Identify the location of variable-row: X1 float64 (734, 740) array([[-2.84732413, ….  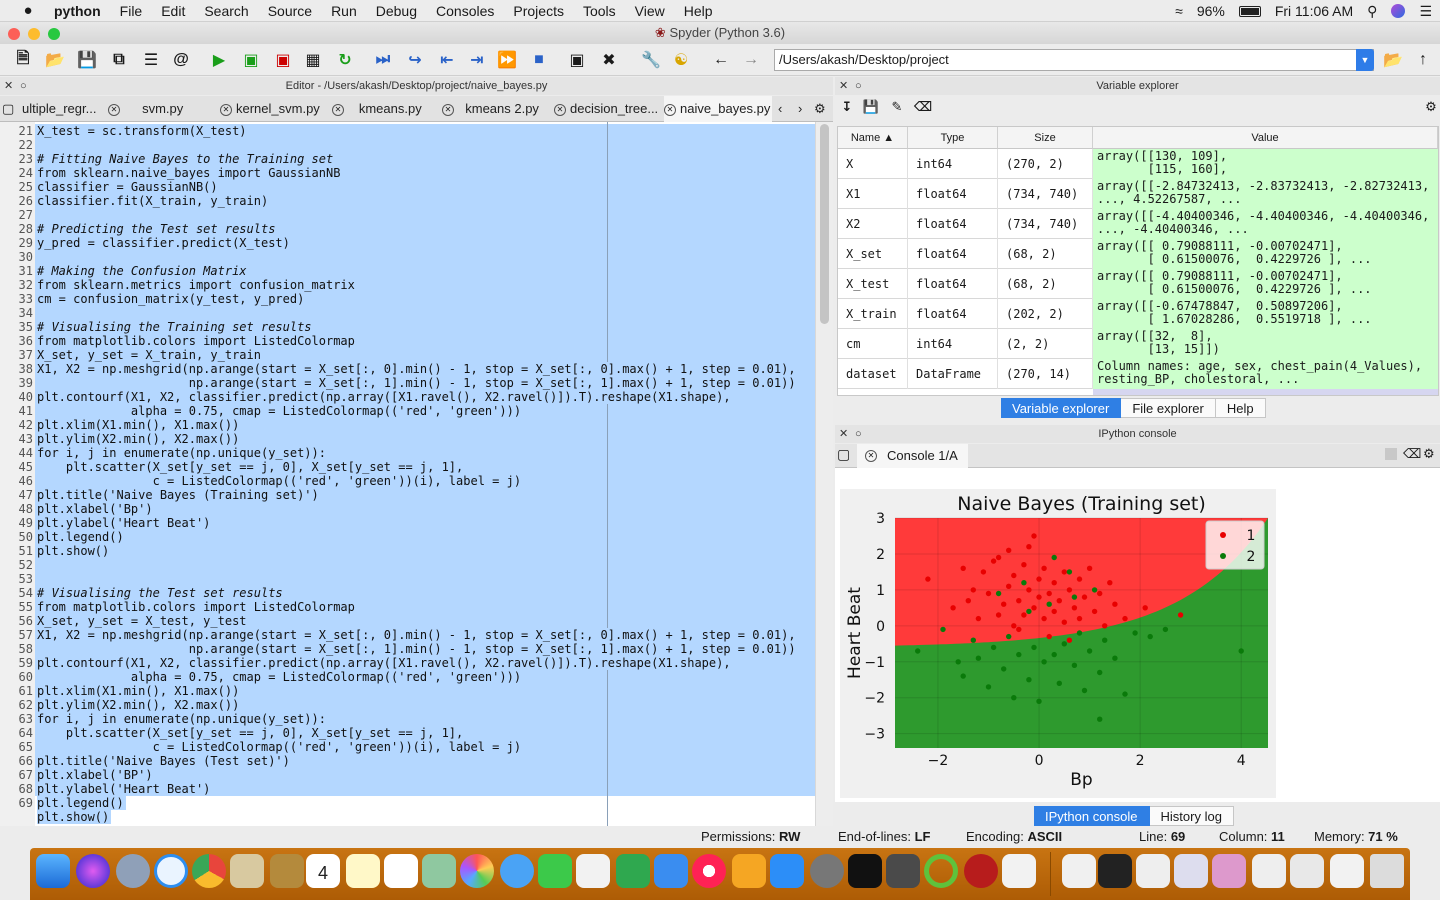
(1138, 194).